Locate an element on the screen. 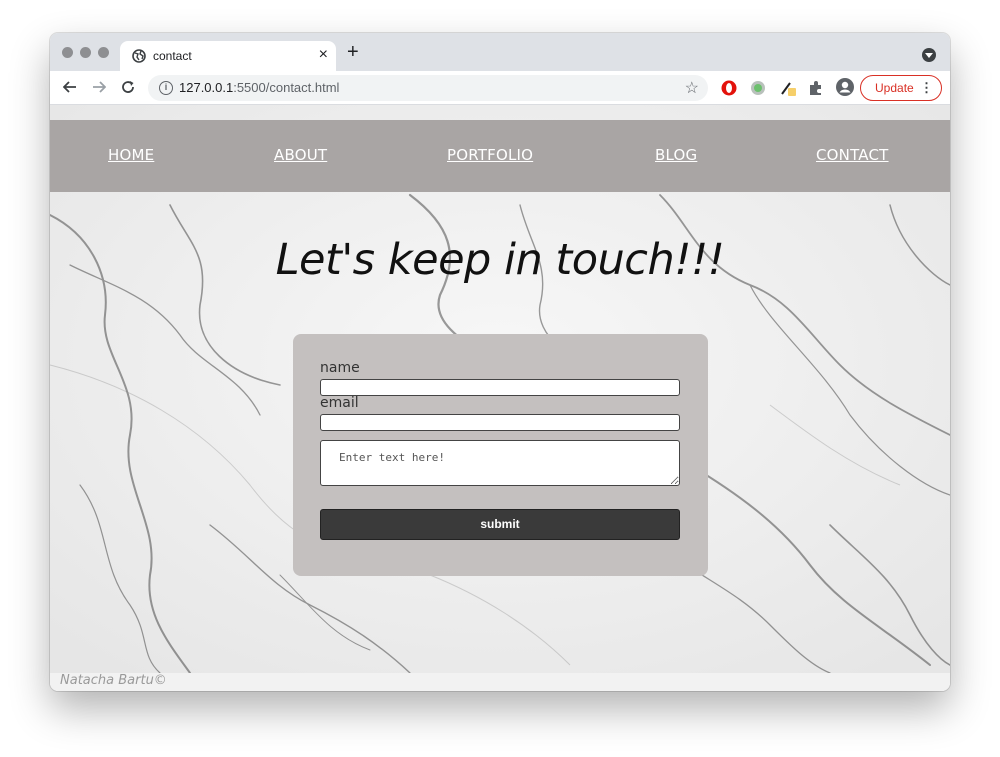 Image resolution: width=1000 pixels, height=757 pixels. tab-strip: contact × + is located at coordinates (500, 52).